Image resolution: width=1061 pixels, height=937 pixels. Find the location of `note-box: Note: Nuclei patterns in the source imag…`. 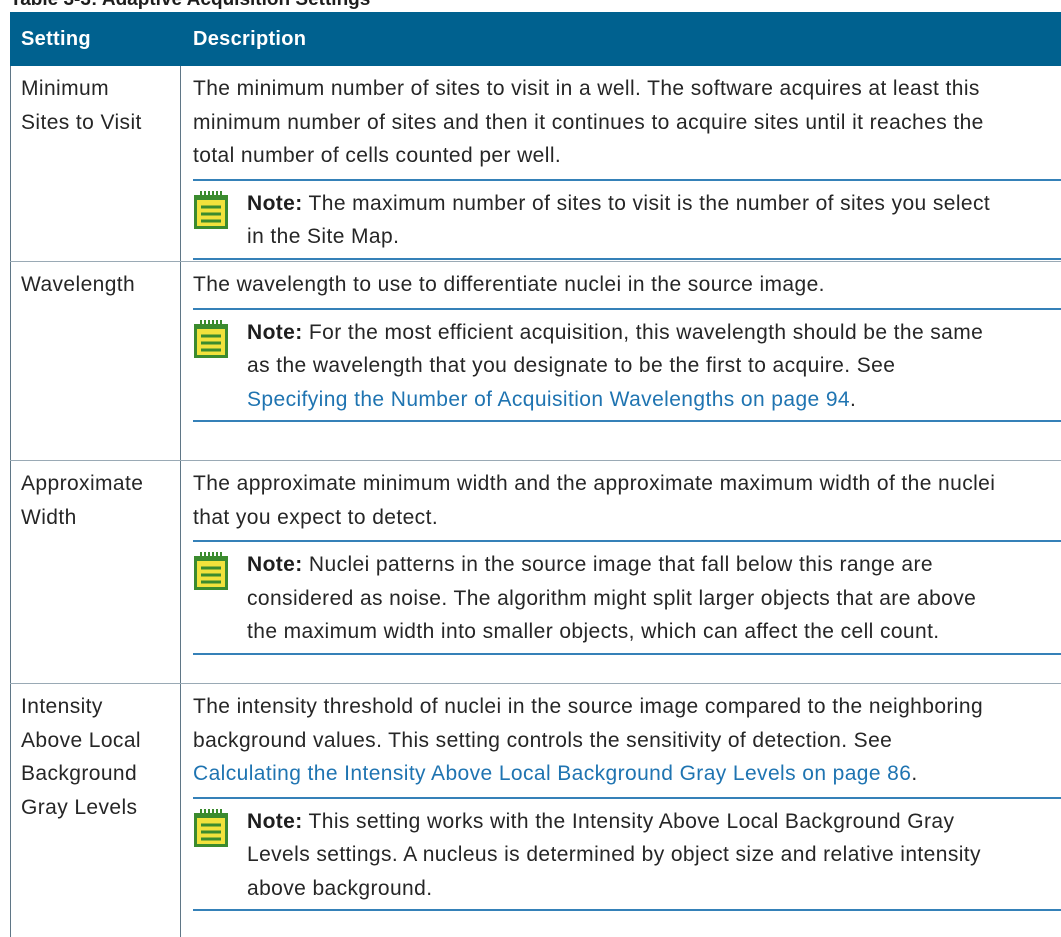

note-box: Note: Nuclei patterns in the source imag… is located at coordinates (627, 597).